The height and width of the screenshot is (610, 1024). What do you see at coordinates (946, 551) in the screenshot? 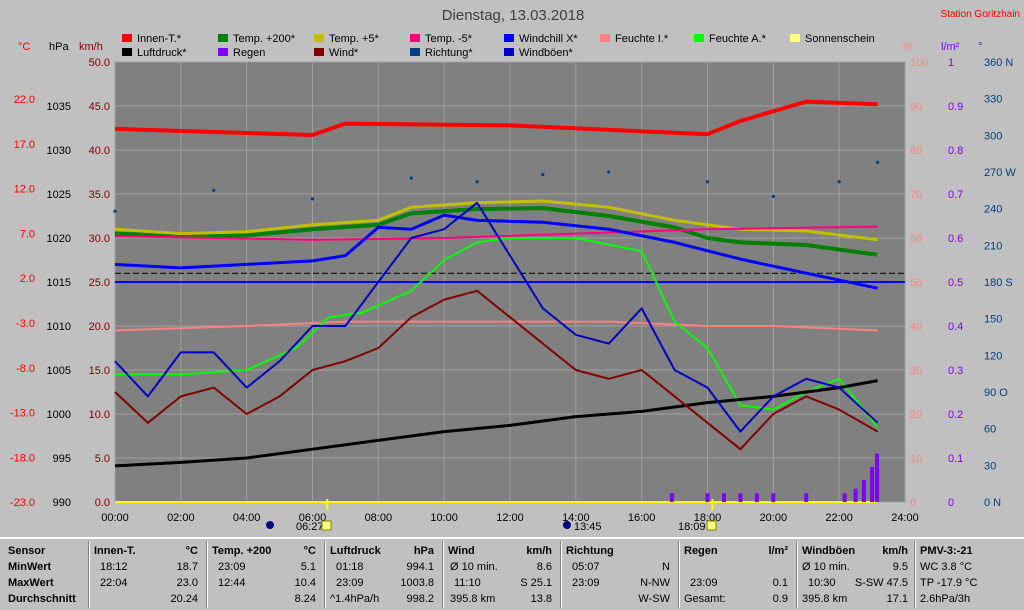
I see `stats-pmv-title: PMV-3:-21` at bounding box center [946, 551].